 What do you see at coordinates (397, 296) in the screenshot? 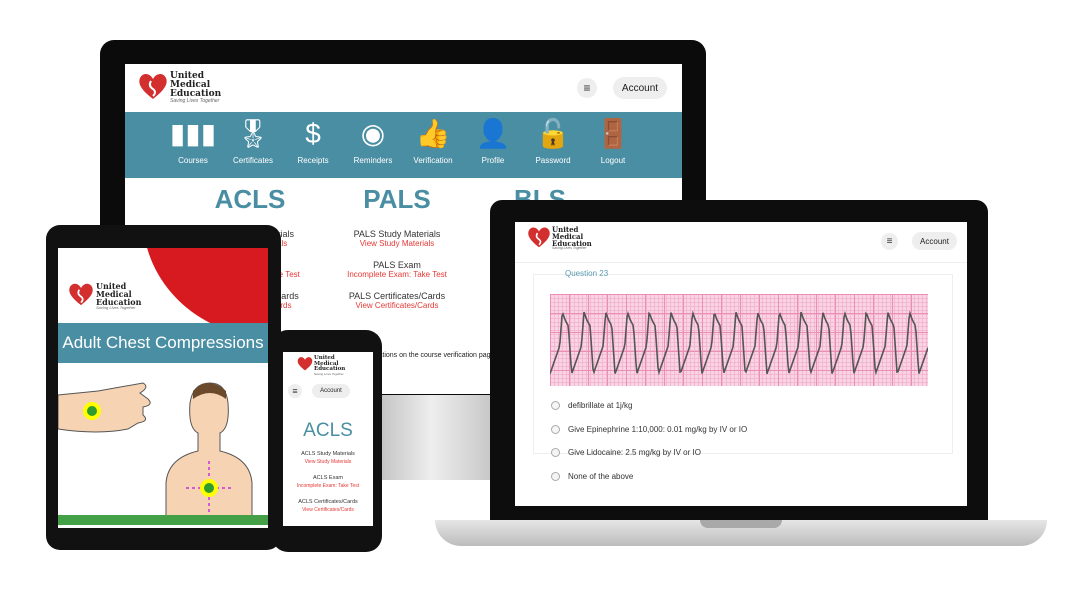
I see `certs-label: PALS Certificates/Cards` at bounding box center [397, 296].